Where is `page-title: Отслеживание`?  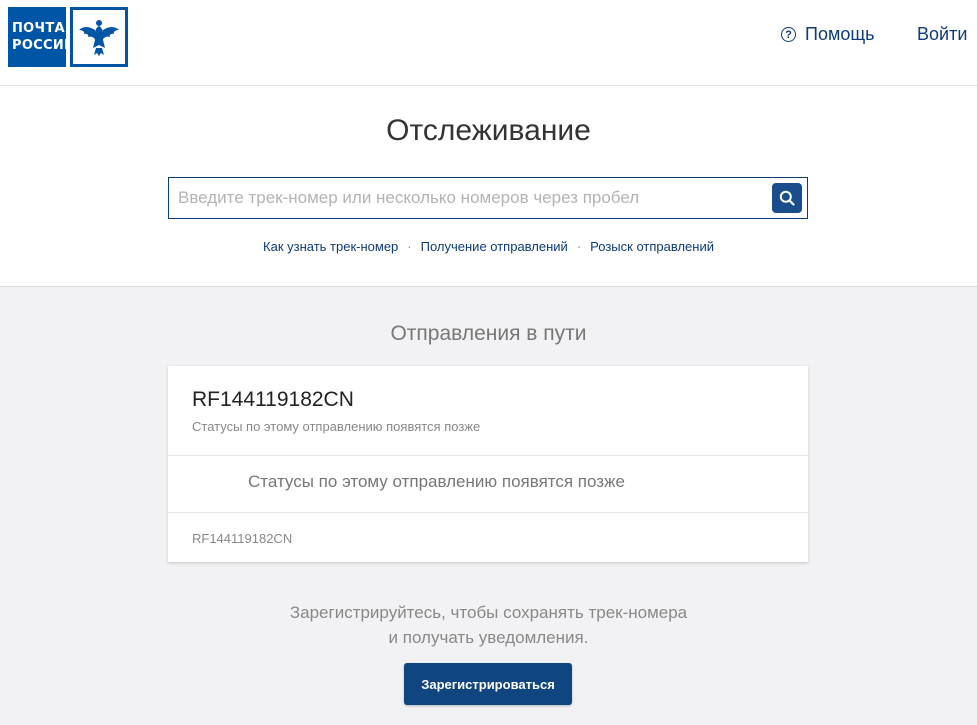
page-title: Отслеживание is located at coordinates (488, 130).